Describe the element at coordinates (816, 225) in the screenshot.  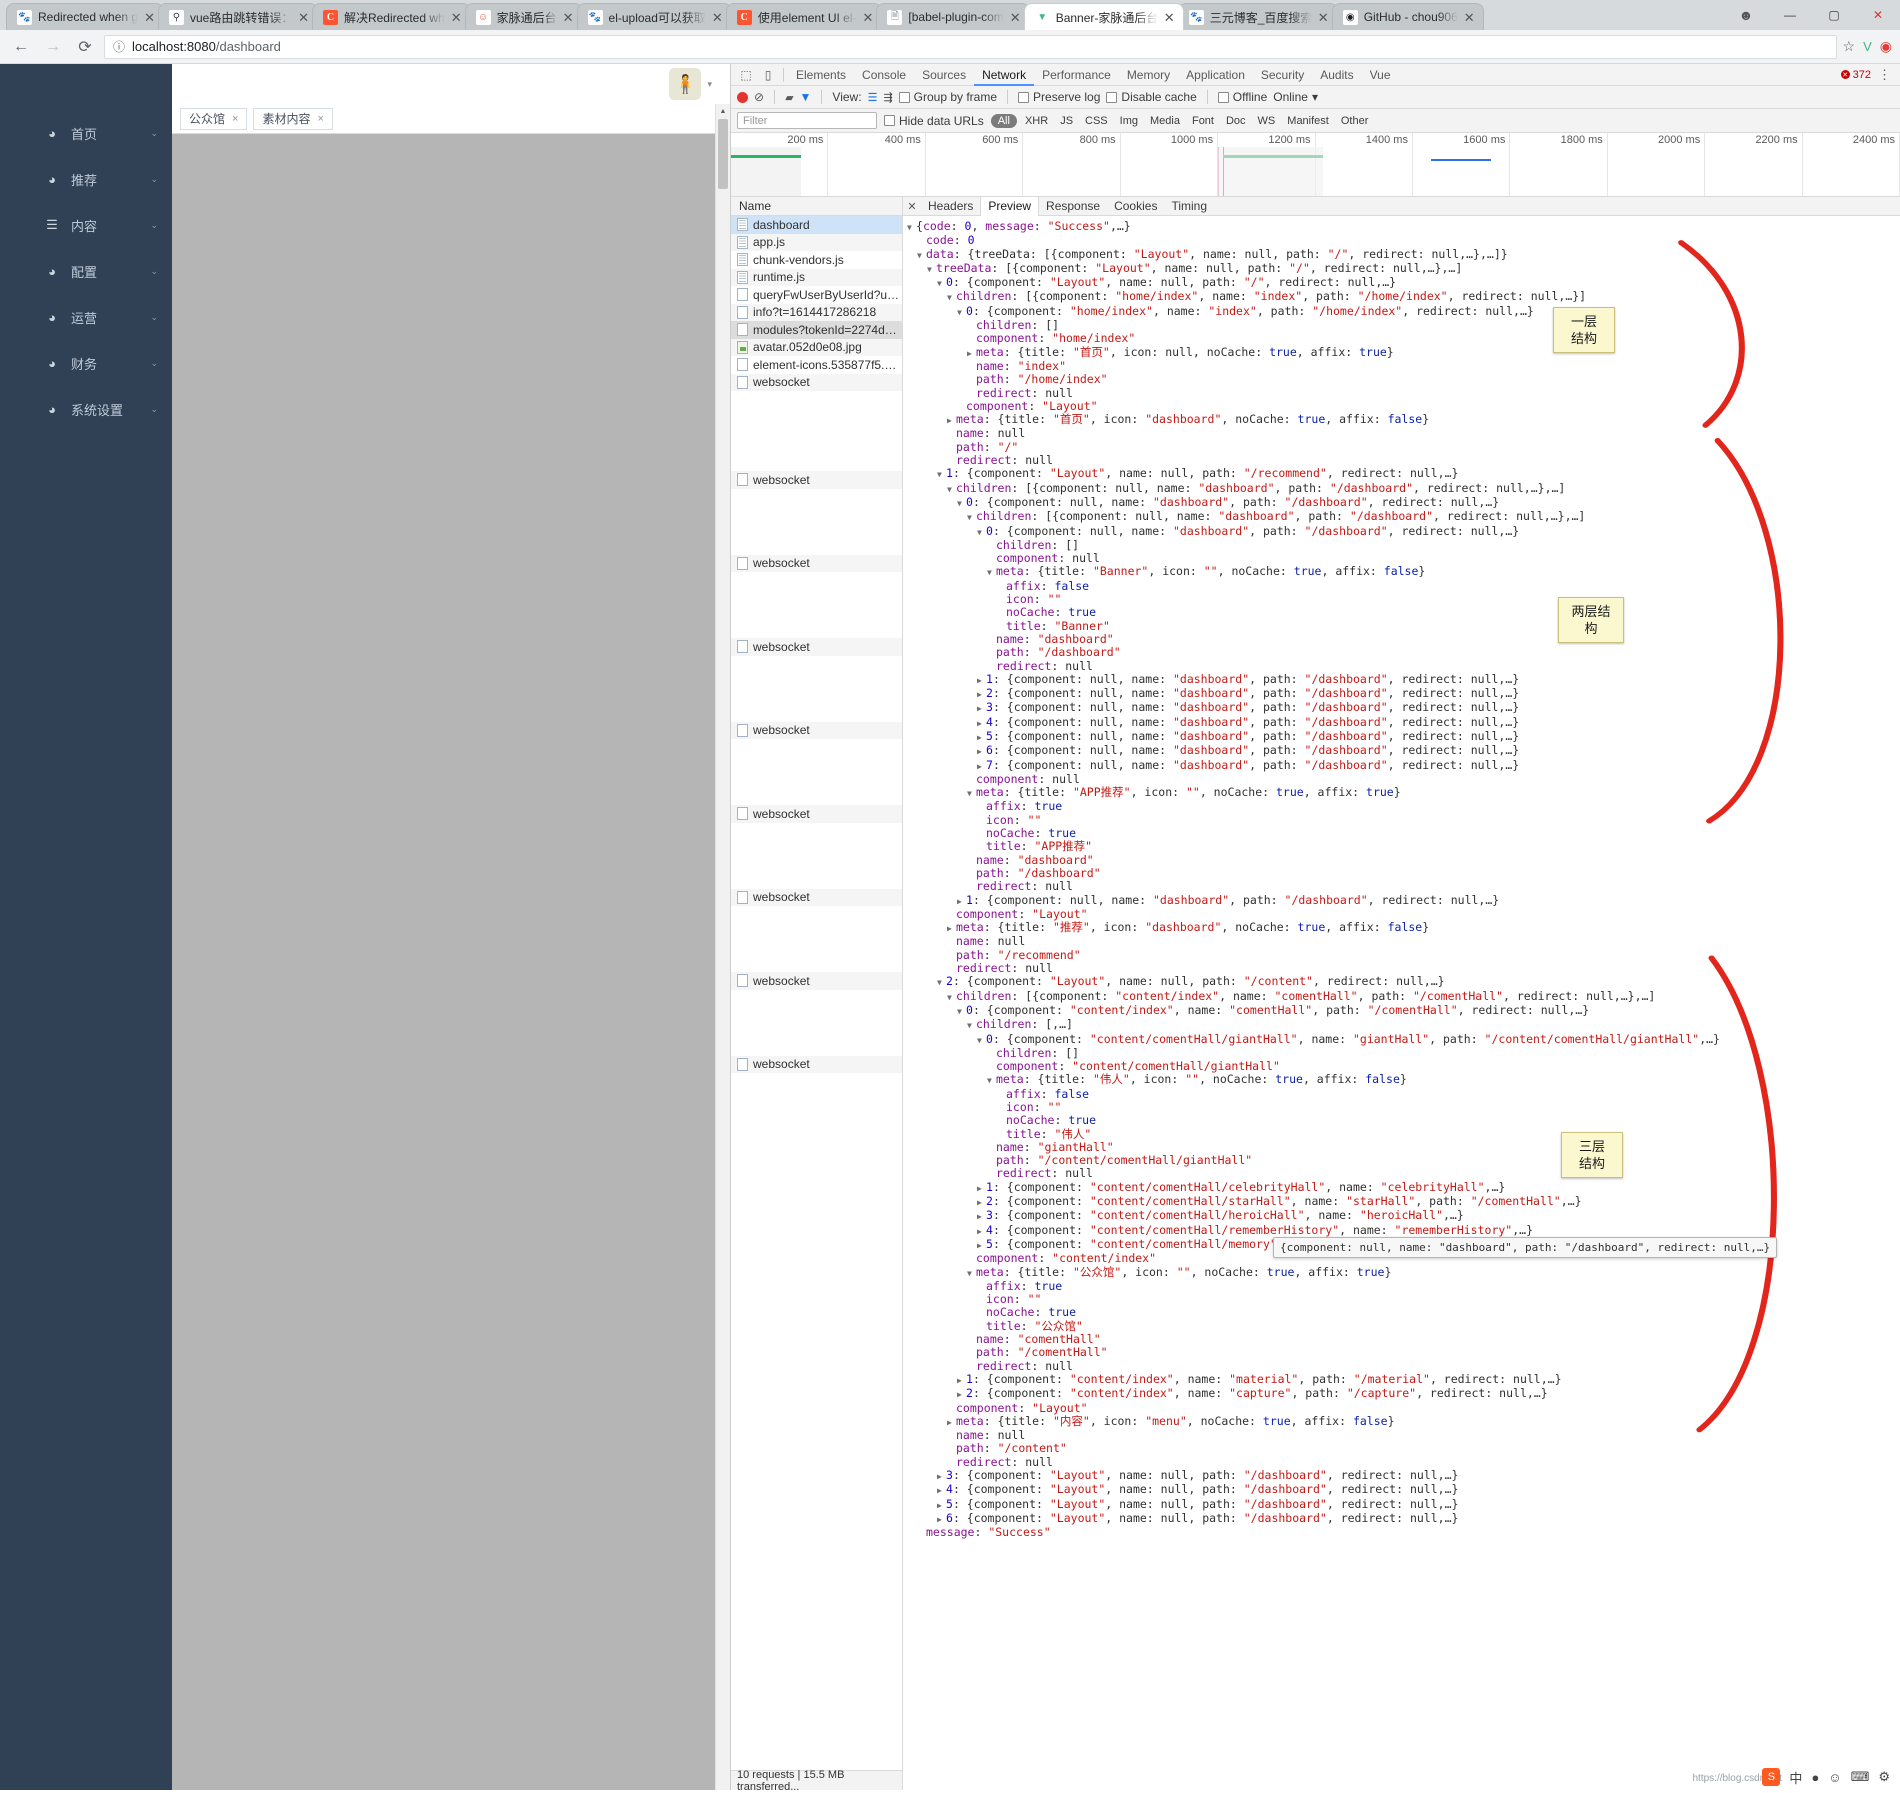
I see `request-row: dashboard` at that location.